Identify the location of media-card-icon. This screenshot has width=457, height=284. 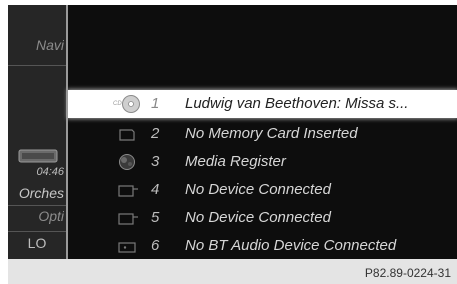
(38, 156).